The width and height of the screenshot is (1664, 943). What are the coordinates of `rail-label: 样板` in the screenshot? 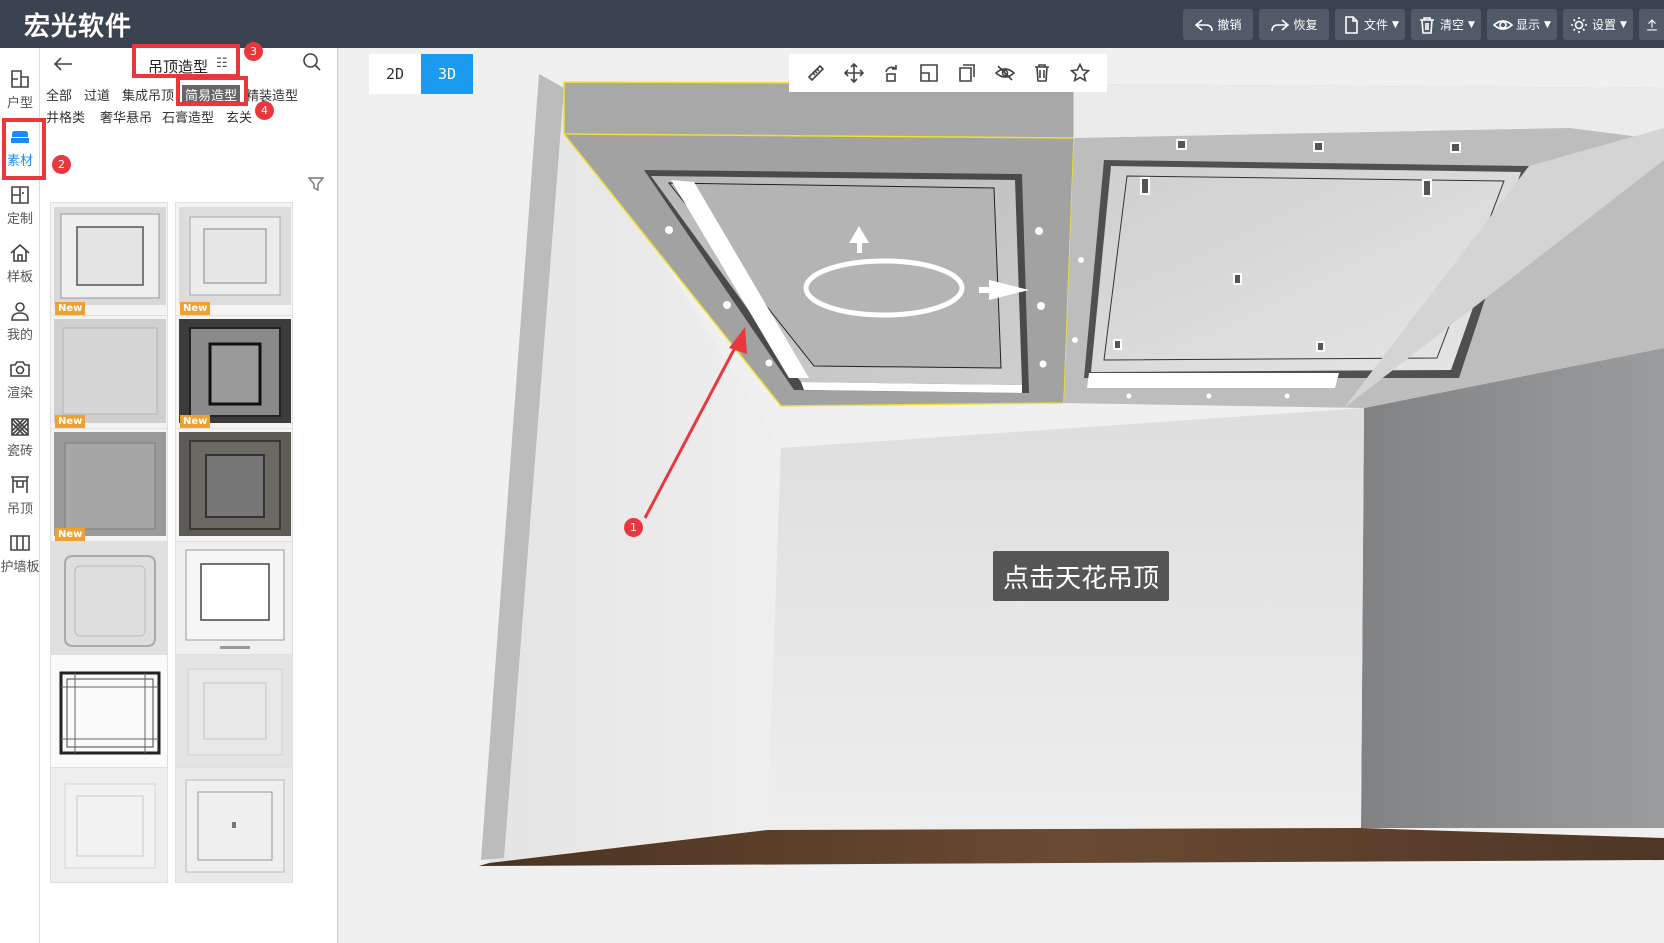 It's located at (19, 277).